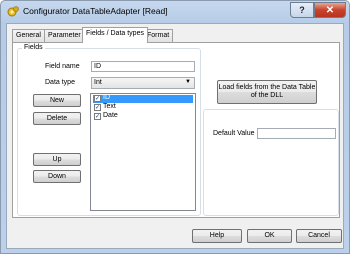 This screenshot has width=350, height=254. What do you see at coordinates (60, 82) in the screenshot?
I see `data-type-label: Data type` at bounding box center [60, 82].